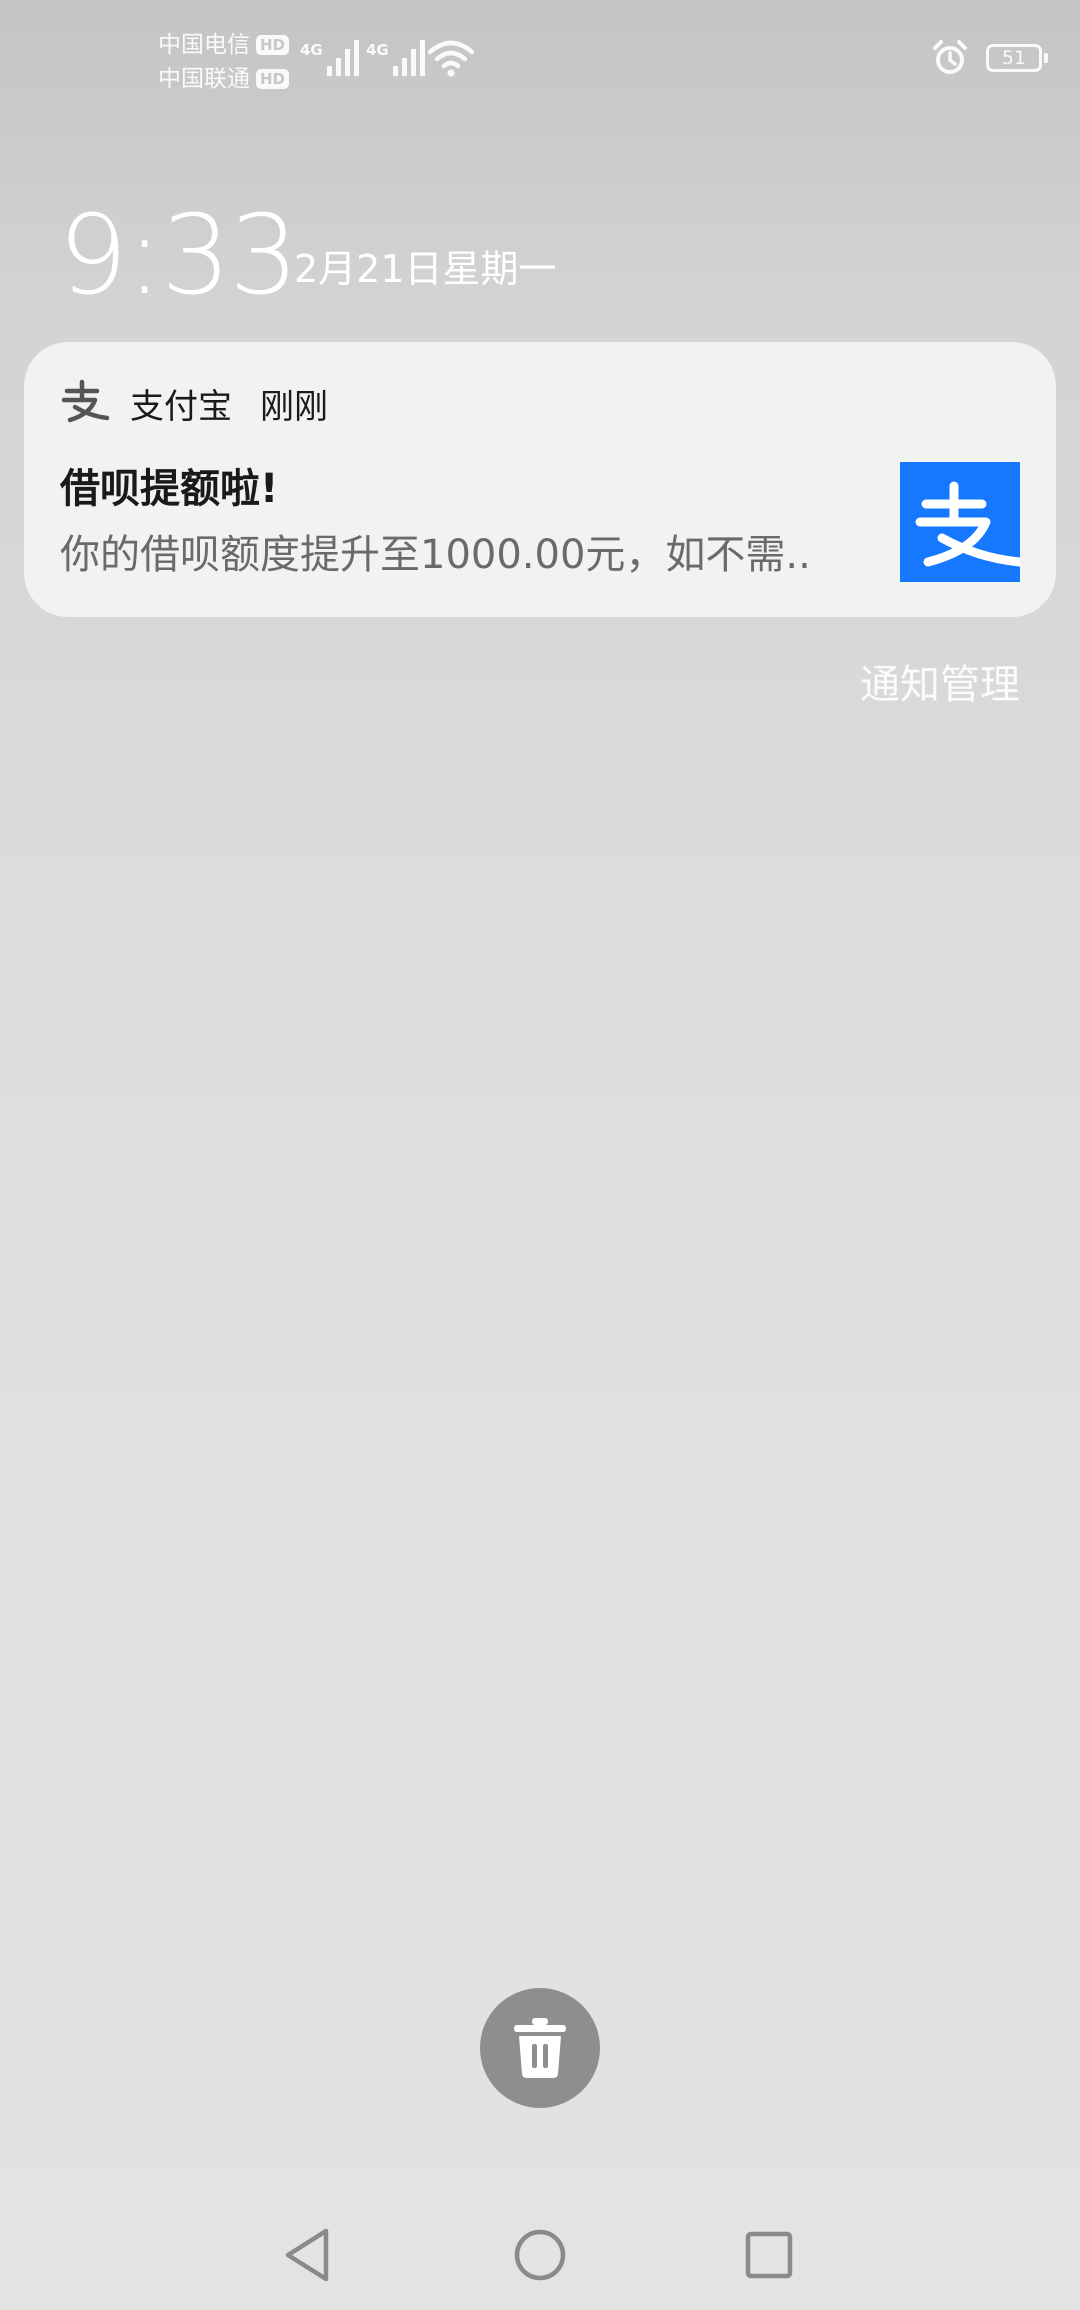 This screenshot has height=2310, width=1080. I want to click on network-type-1: 4G, so click(311, 50).